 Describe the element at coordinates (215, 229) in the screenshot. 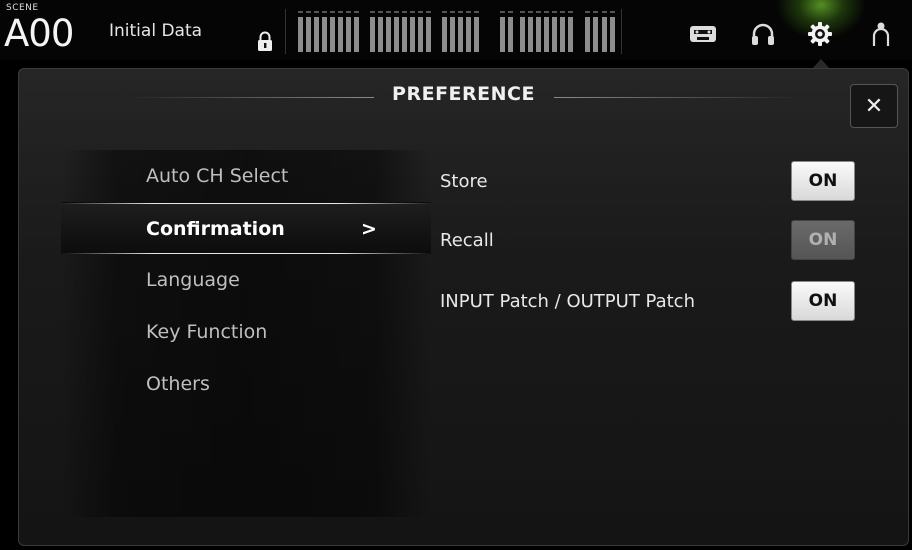

I see `menu-item-label: Confirmation` at that location.